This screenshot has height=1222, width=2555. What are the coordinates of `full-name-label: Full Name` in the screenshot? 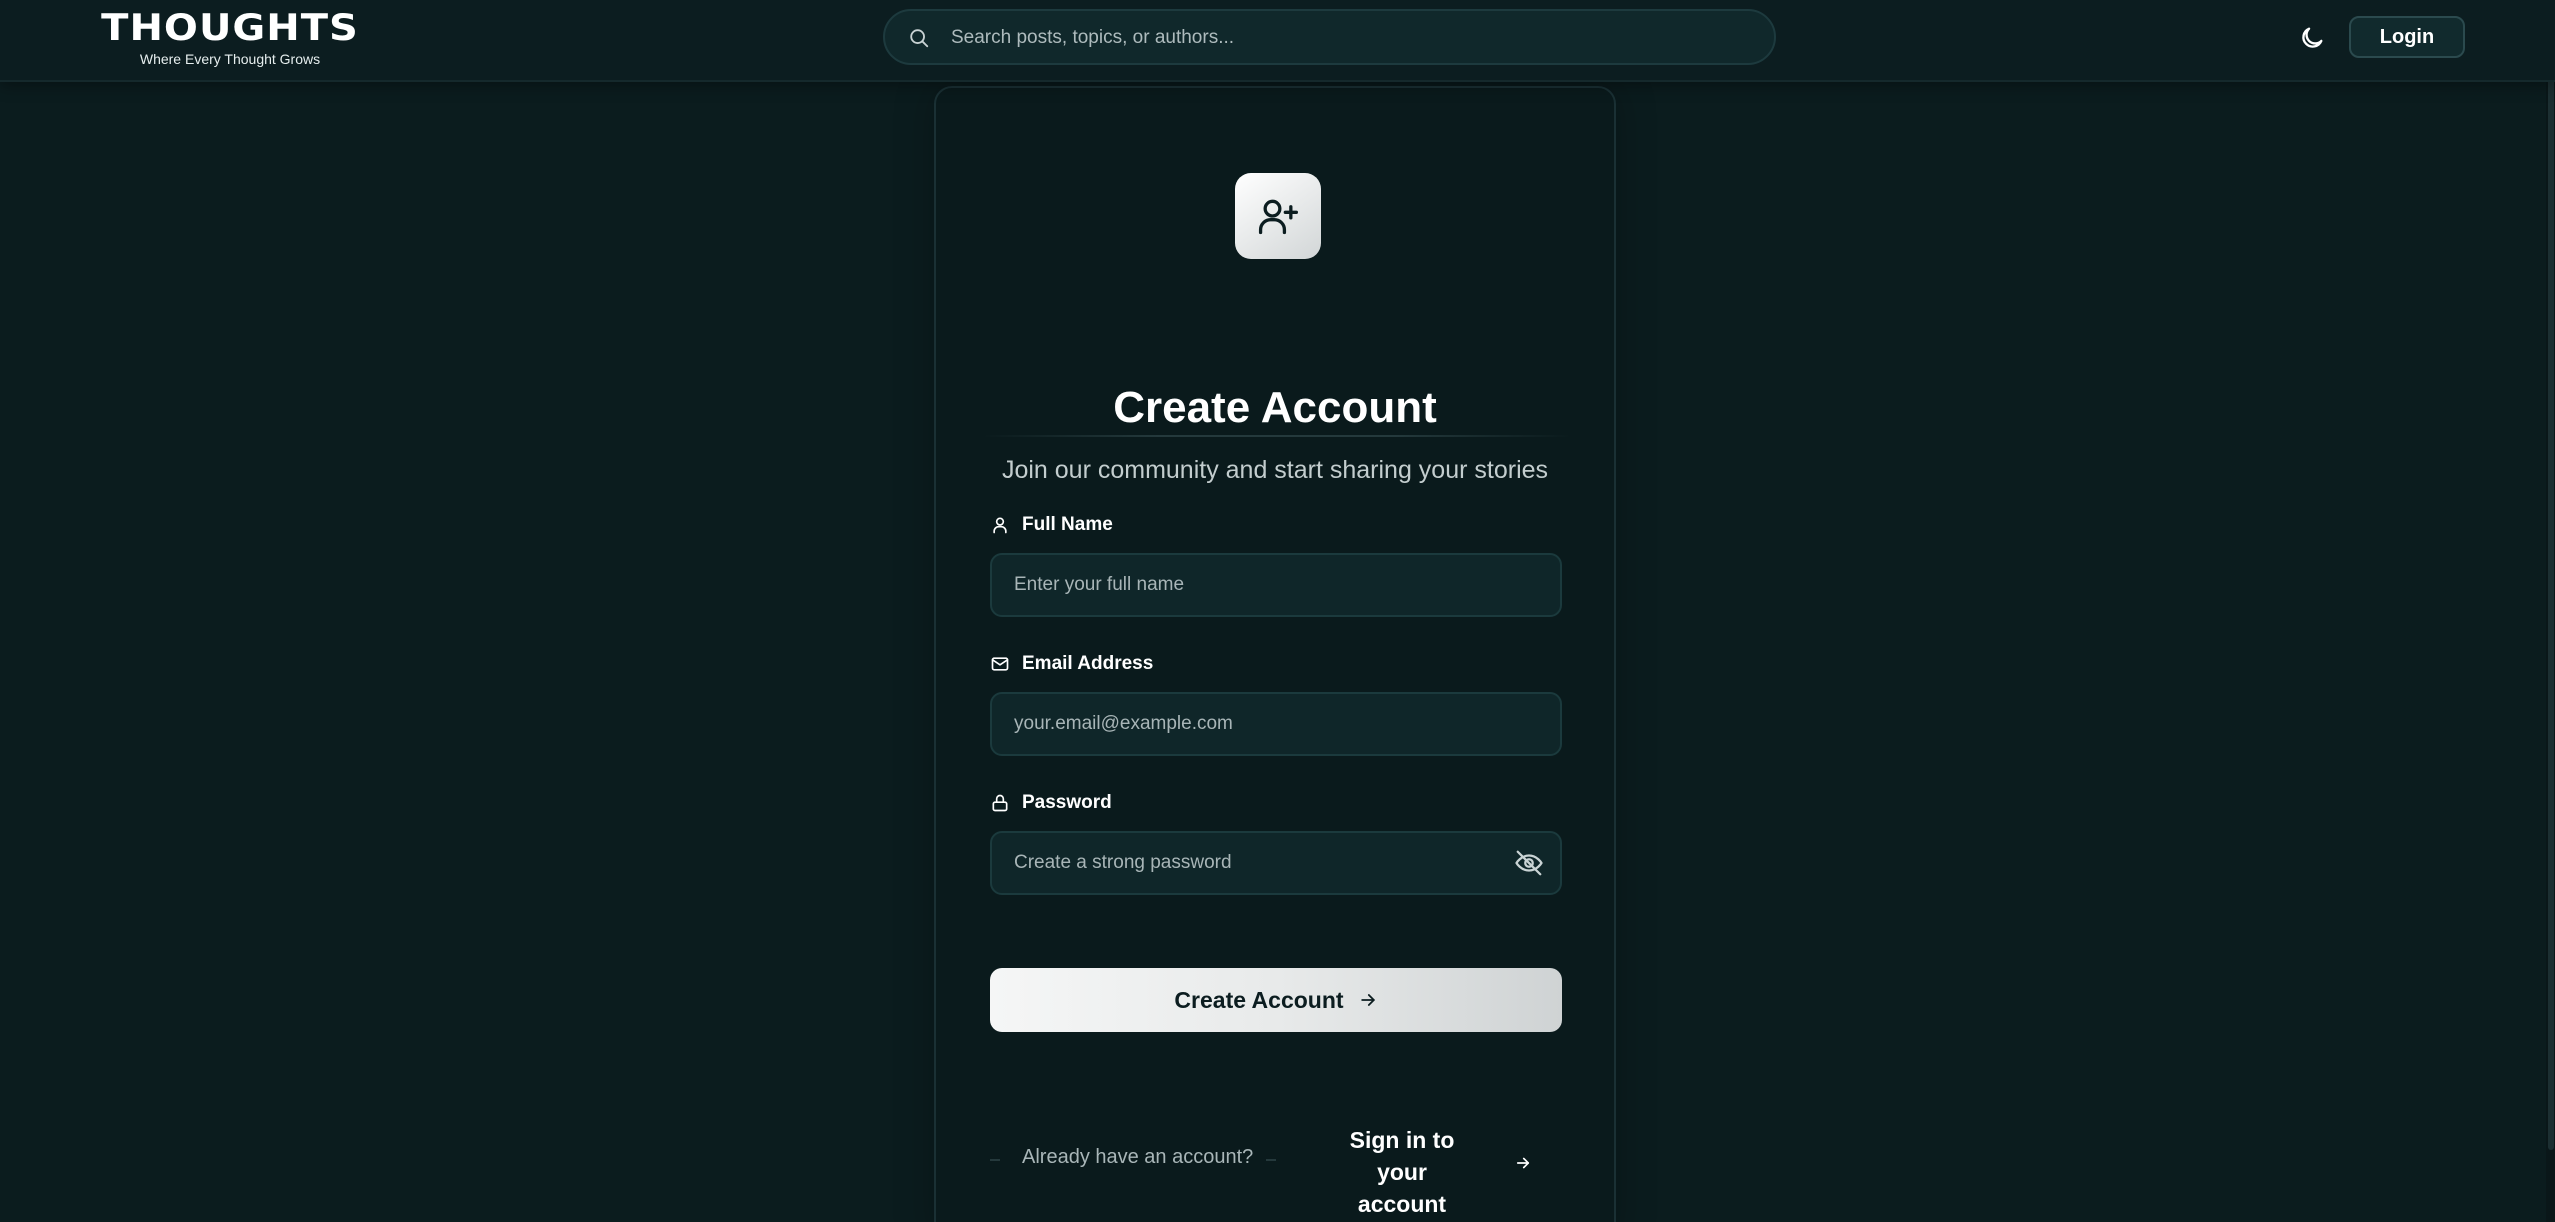 It's located at (1051, 525).